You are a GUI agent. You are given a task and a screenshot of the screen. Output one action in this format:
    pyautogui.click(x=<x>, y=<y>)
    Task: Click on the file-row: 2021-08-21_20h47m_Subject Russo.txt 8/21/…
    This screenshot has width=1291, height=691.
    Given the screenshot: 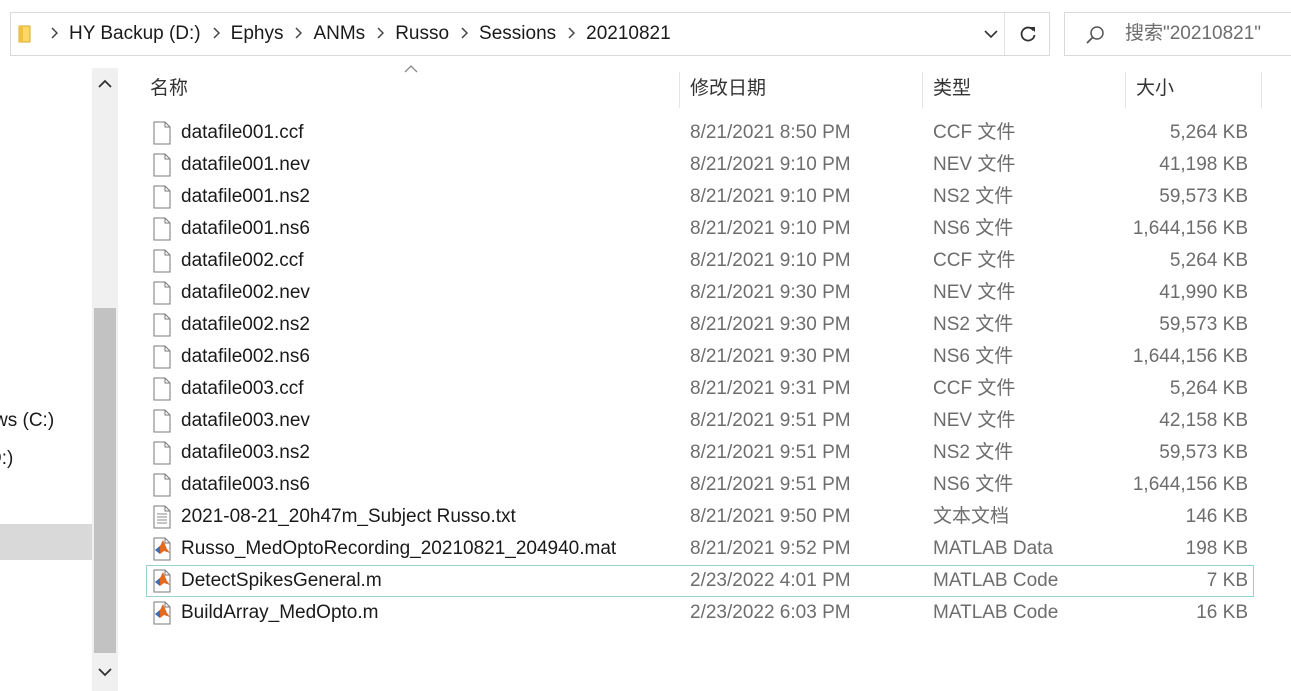 What is the action you would take?
    pyautogui.click(x=700, y=517)
    